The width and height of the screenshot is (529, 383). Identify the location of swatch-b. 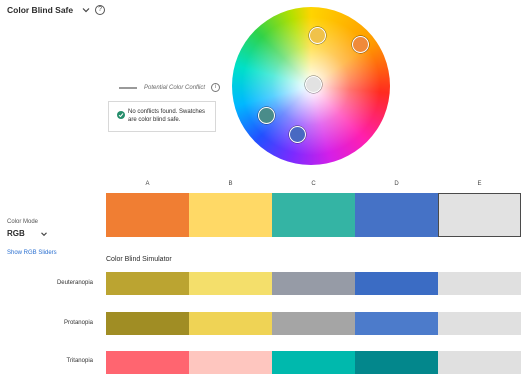
(230, 215).